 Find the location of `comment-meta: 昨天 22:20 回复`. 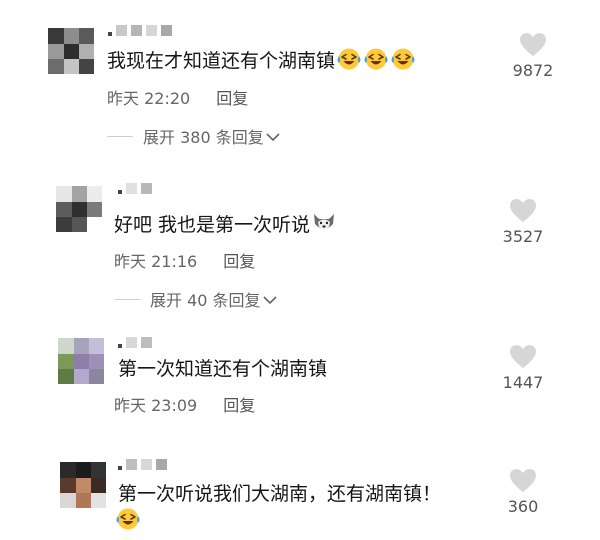

comment-meta: 昨天 22:20 回复 is located at coordinates (177, 97).